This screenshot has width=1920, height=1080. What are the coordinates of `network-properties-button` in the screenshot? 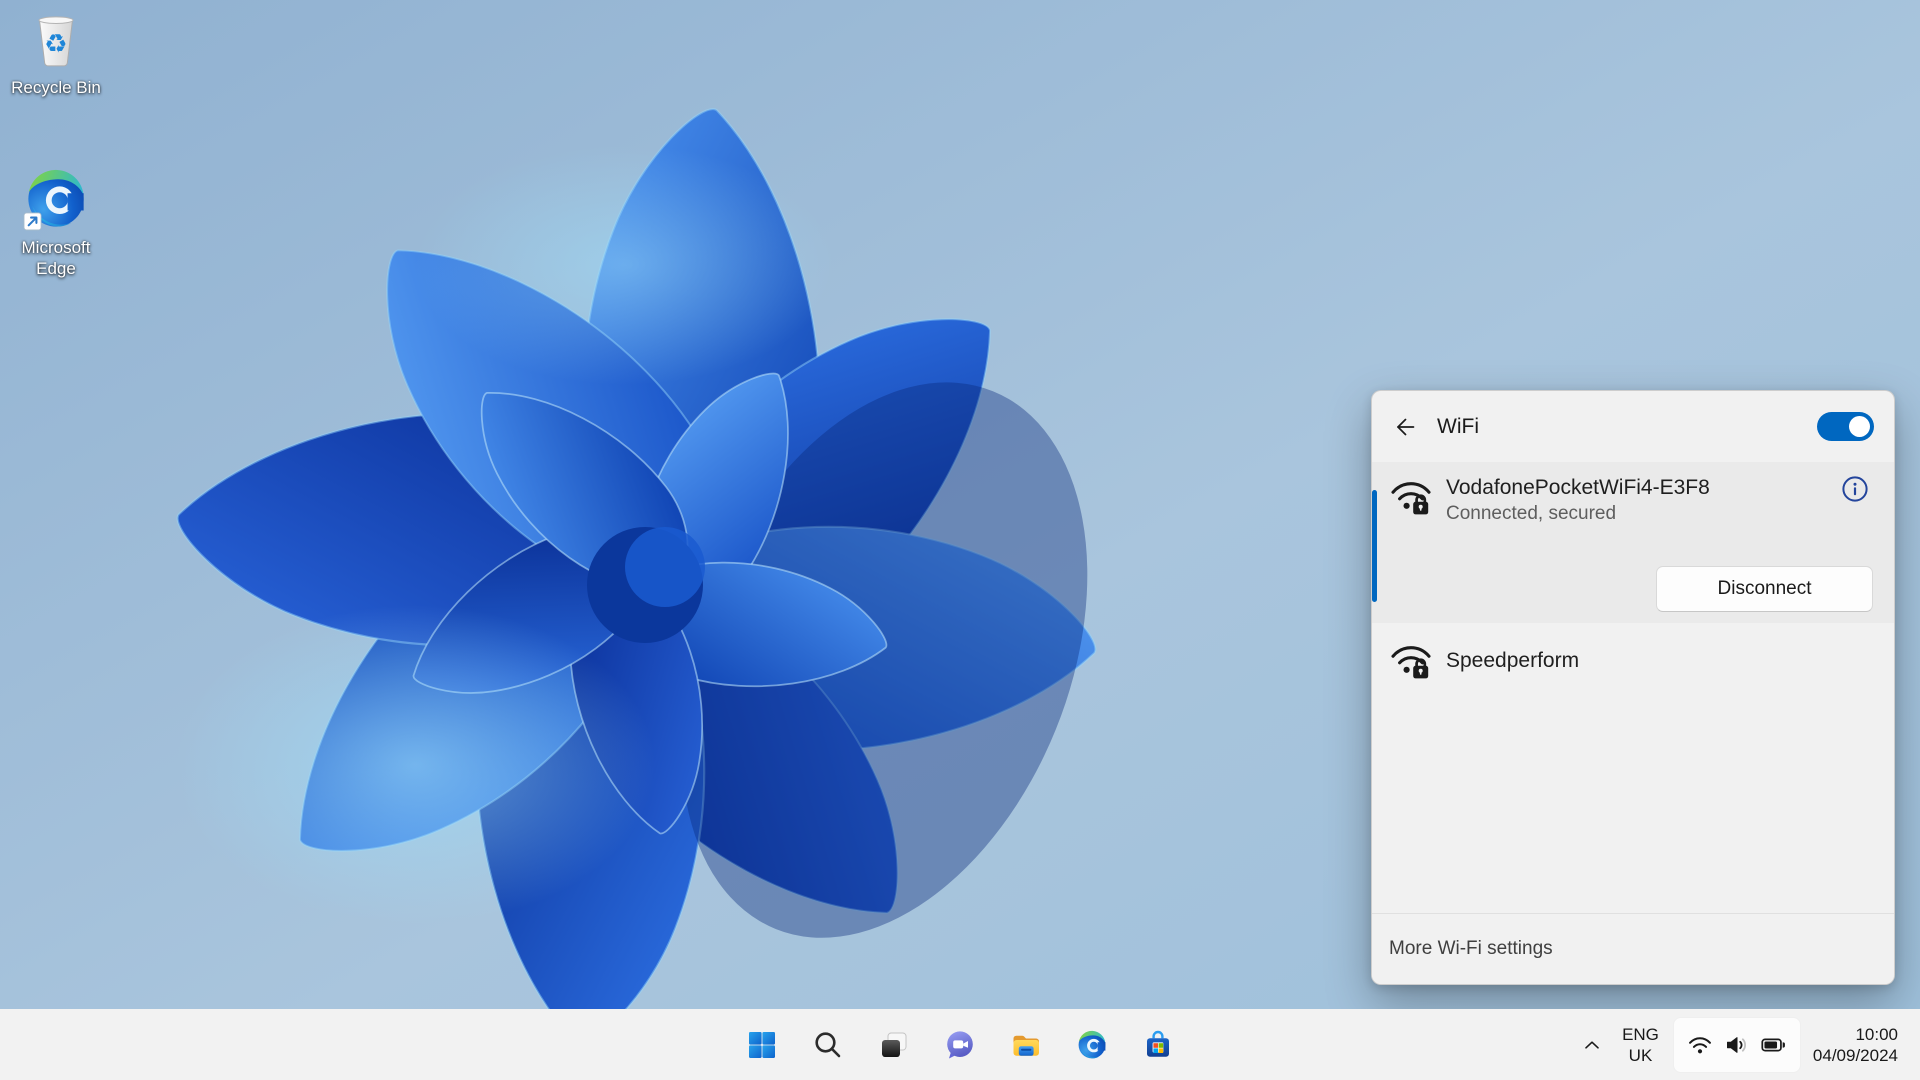 It's located at (1855, 489).